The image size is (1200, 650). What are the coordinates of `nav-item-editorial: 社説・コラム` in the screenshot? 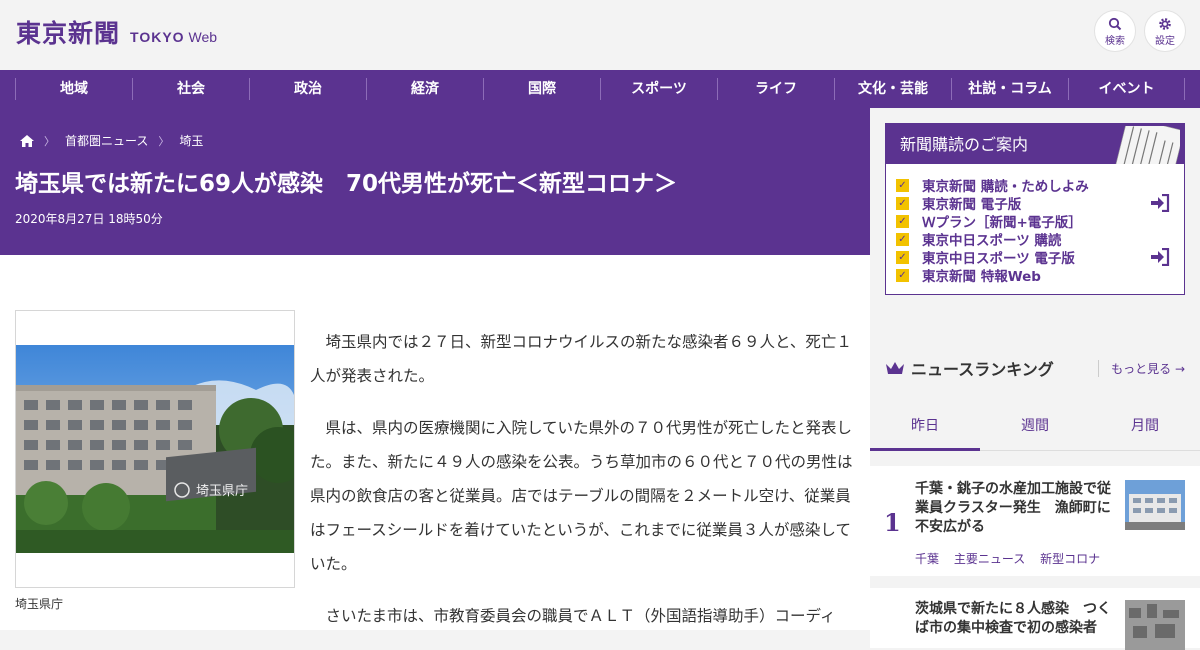 It's located at (1009, 89).